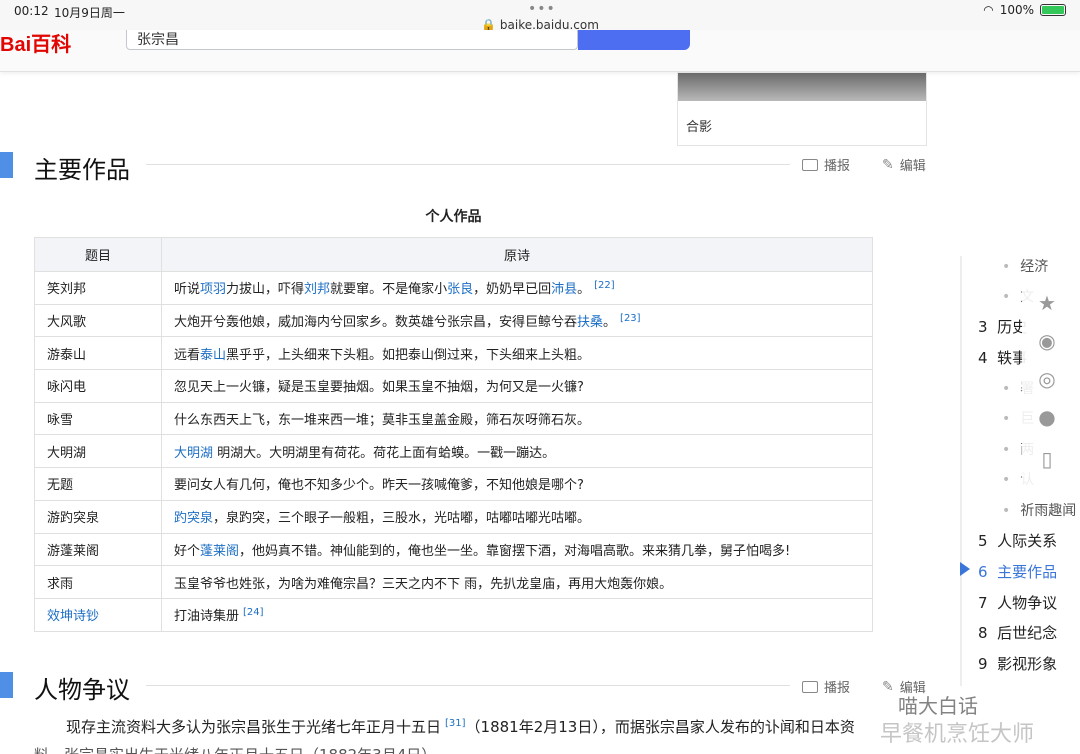 The image size is (1080, 754). I want to click on qq-icon: ●, so click(1047, 417).